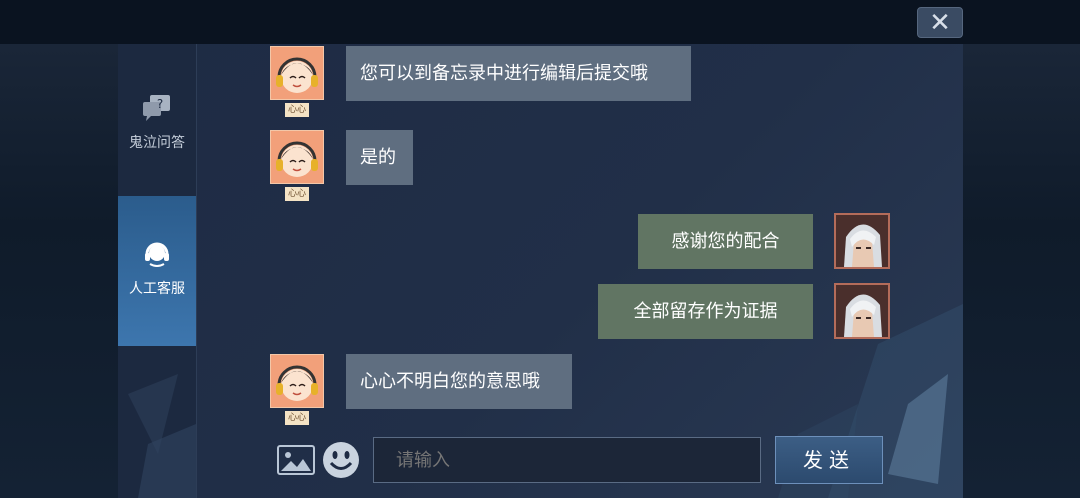 This screenshot has width=1080, height=498. What do you see at coordinates (341, 460) in the screenshot?
I see `emoji-icon` at bounding box center [341, 460].